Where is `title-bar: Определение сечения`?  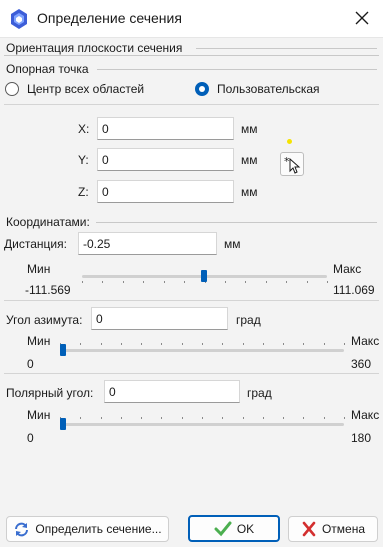
title-bar: Определение сечения is located at coordinates (191, 19).